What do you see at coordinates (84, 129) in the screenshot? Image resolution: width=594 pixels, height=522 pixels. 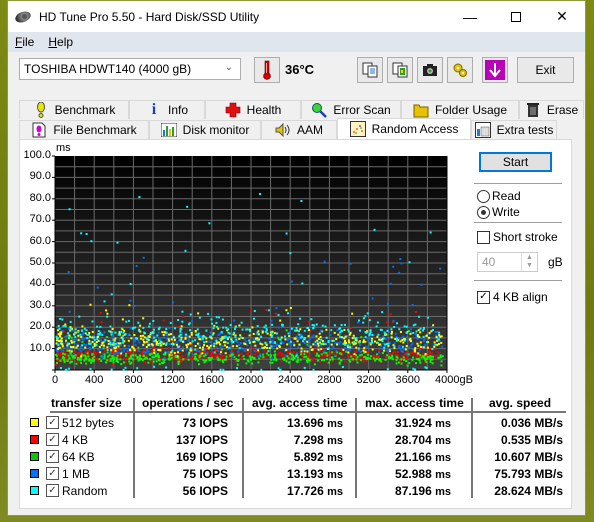 I see `tab-file-benchmark: File Benchmark` at bounding box center [84, 129].